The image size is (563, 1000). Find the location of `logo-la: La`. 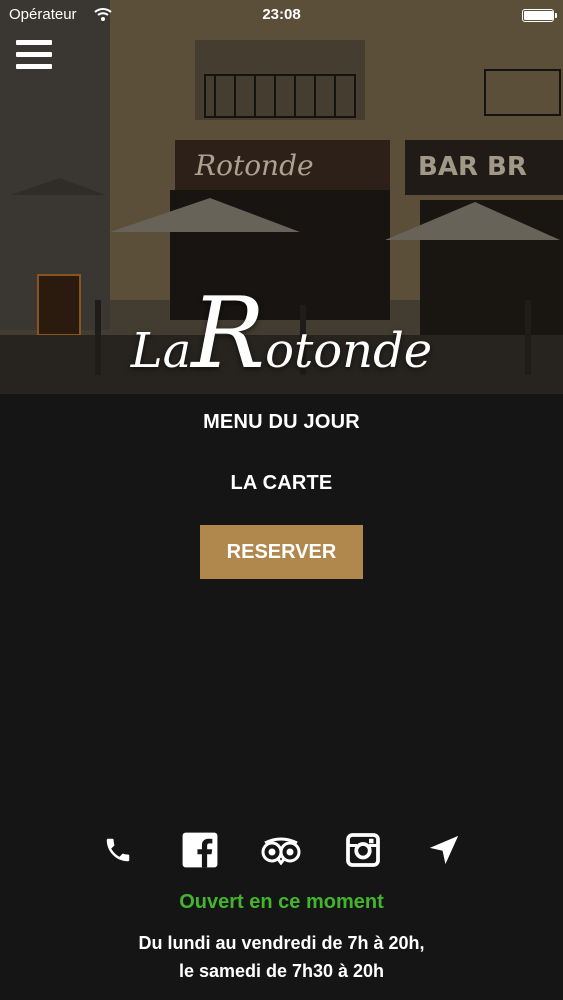

logo-la: La is located at coordinates (161, 351).